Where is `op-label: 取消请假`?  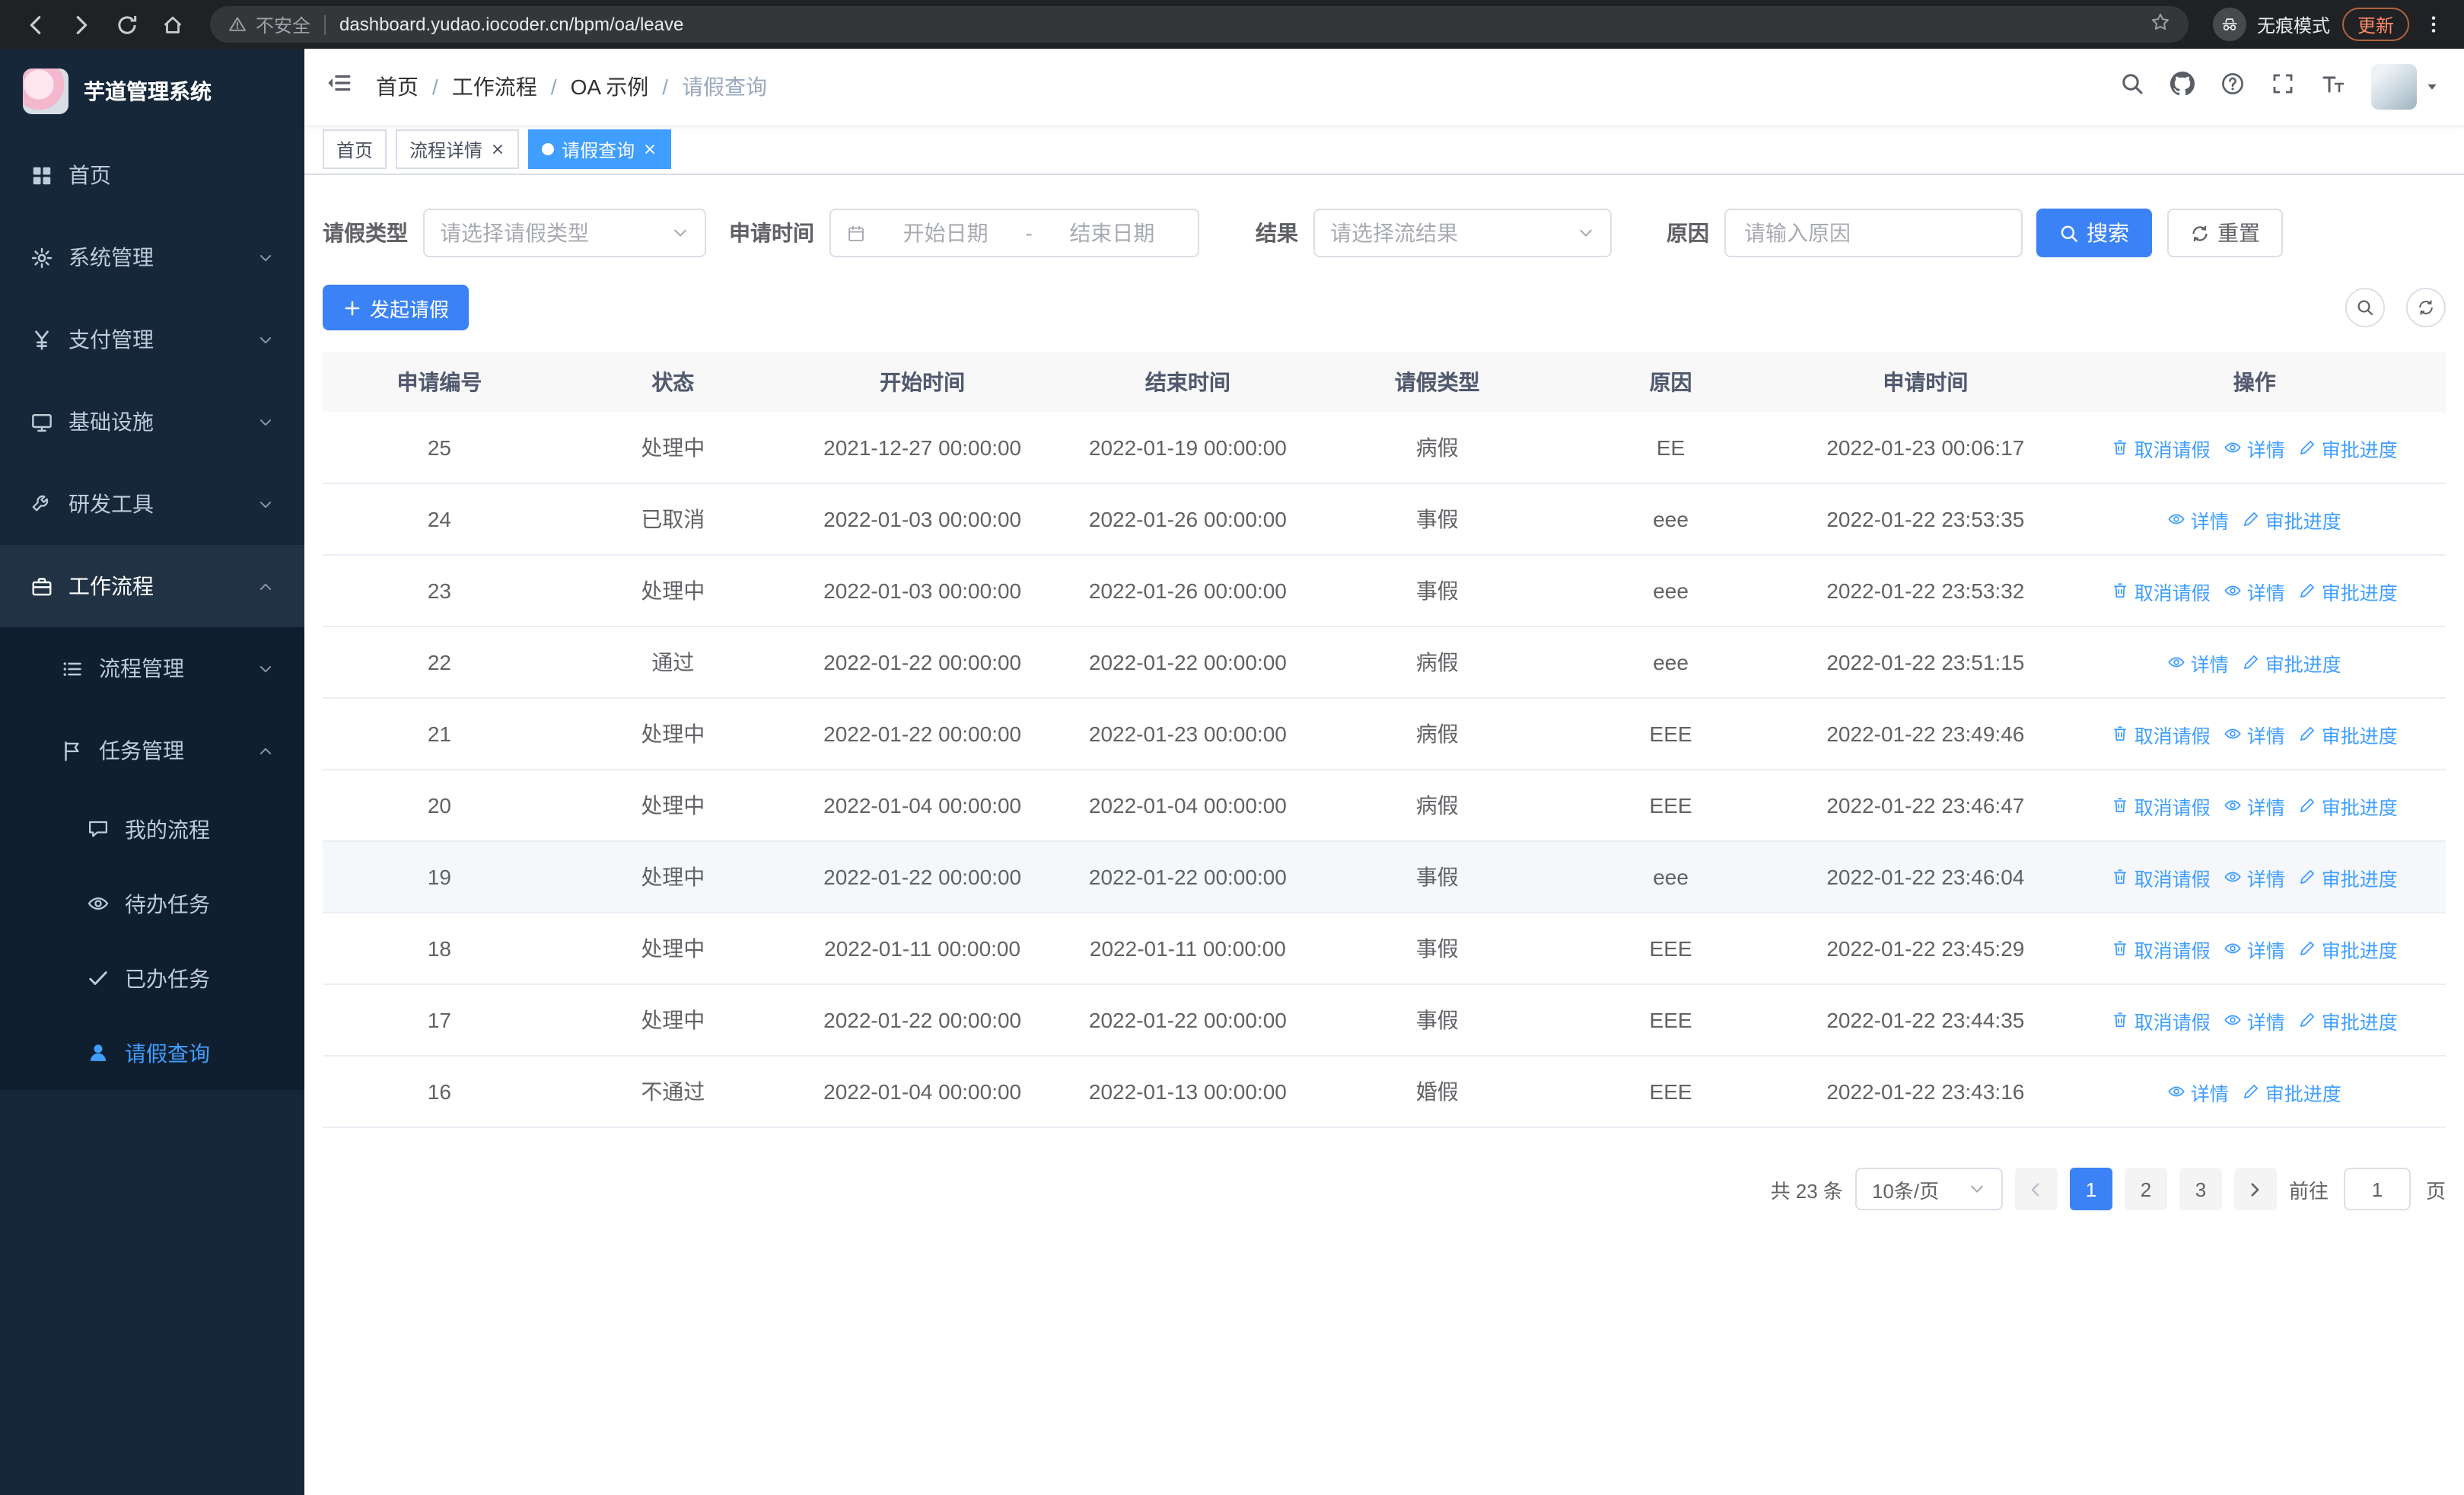 op-label: 取消请假 is located at coordinates (2172, 593).